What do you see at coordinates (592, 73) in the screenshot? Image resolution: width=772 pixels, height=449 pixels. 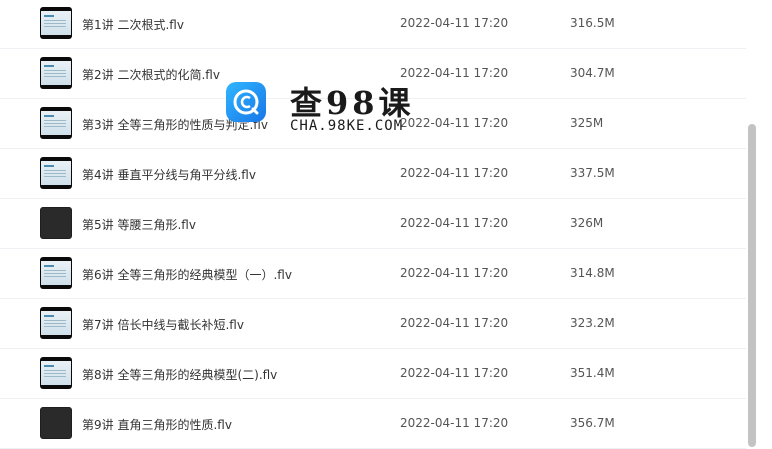 I see `file-size: 304.7M` at bounding box center [592, 73].